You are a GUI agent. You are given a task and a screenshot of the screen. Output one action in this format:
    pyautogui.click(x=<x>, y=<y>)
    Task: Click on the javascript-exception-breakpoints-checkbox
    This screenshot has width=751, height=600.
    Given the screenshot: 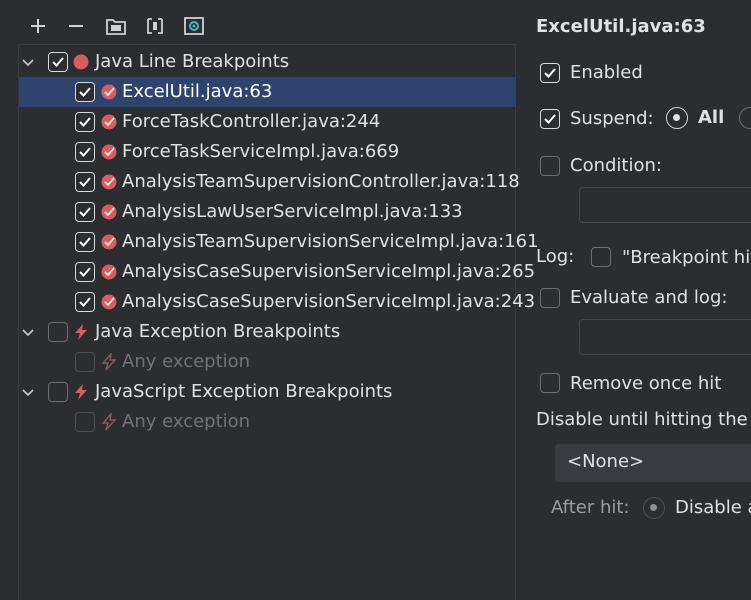 What is the action you would take?
    pyautogui.click(x=58, y=392)
    